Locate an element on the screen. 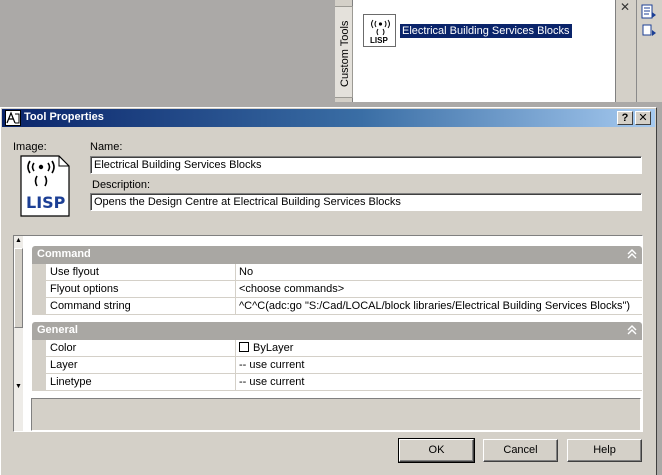 The image size is (662, 475). image-label: Image: is located at coordinates (30, 147).